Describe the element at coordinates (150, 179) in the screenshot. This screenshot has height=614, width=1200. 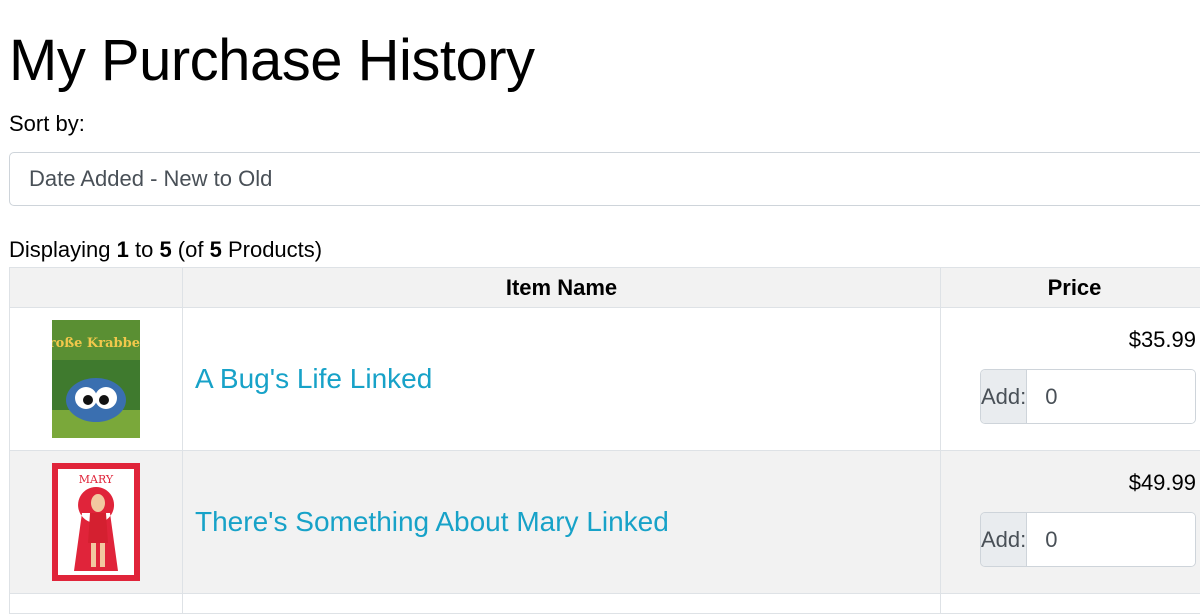
I see `sort-selected-value: Date Added - New to Old` at that location.